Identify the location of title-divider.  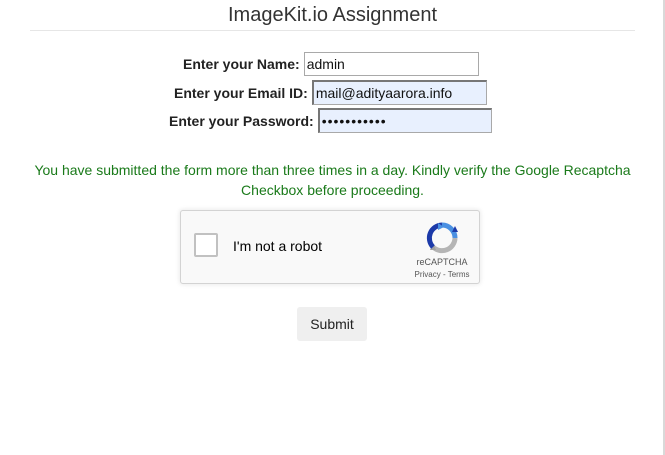
(332, 30).